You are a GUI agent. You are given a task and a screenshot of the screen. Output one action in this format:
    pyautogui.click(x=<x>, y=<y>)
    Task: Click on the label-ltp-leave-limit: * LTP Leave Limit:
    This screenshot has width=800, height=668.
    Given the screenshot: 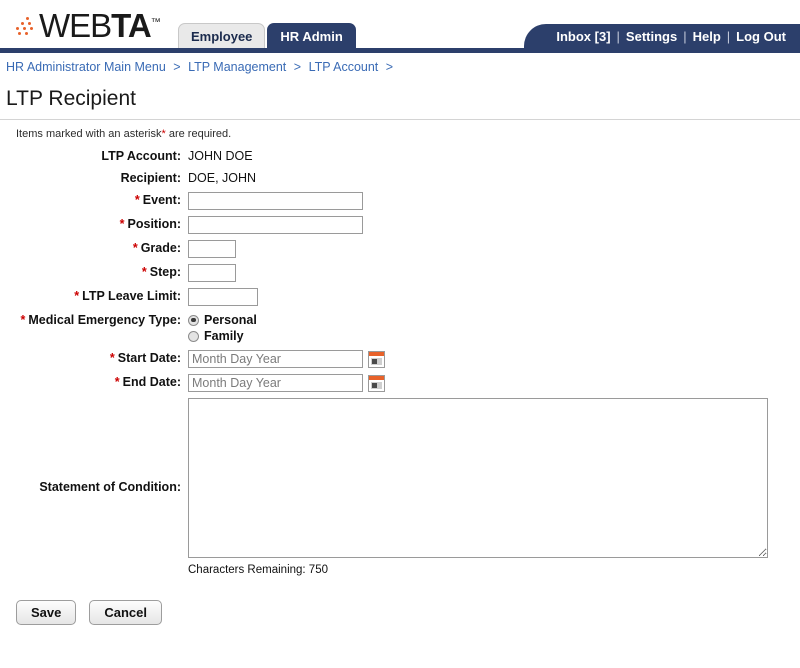 What is the action you would take?
    pyautogui.click(x=94, y=296)
    